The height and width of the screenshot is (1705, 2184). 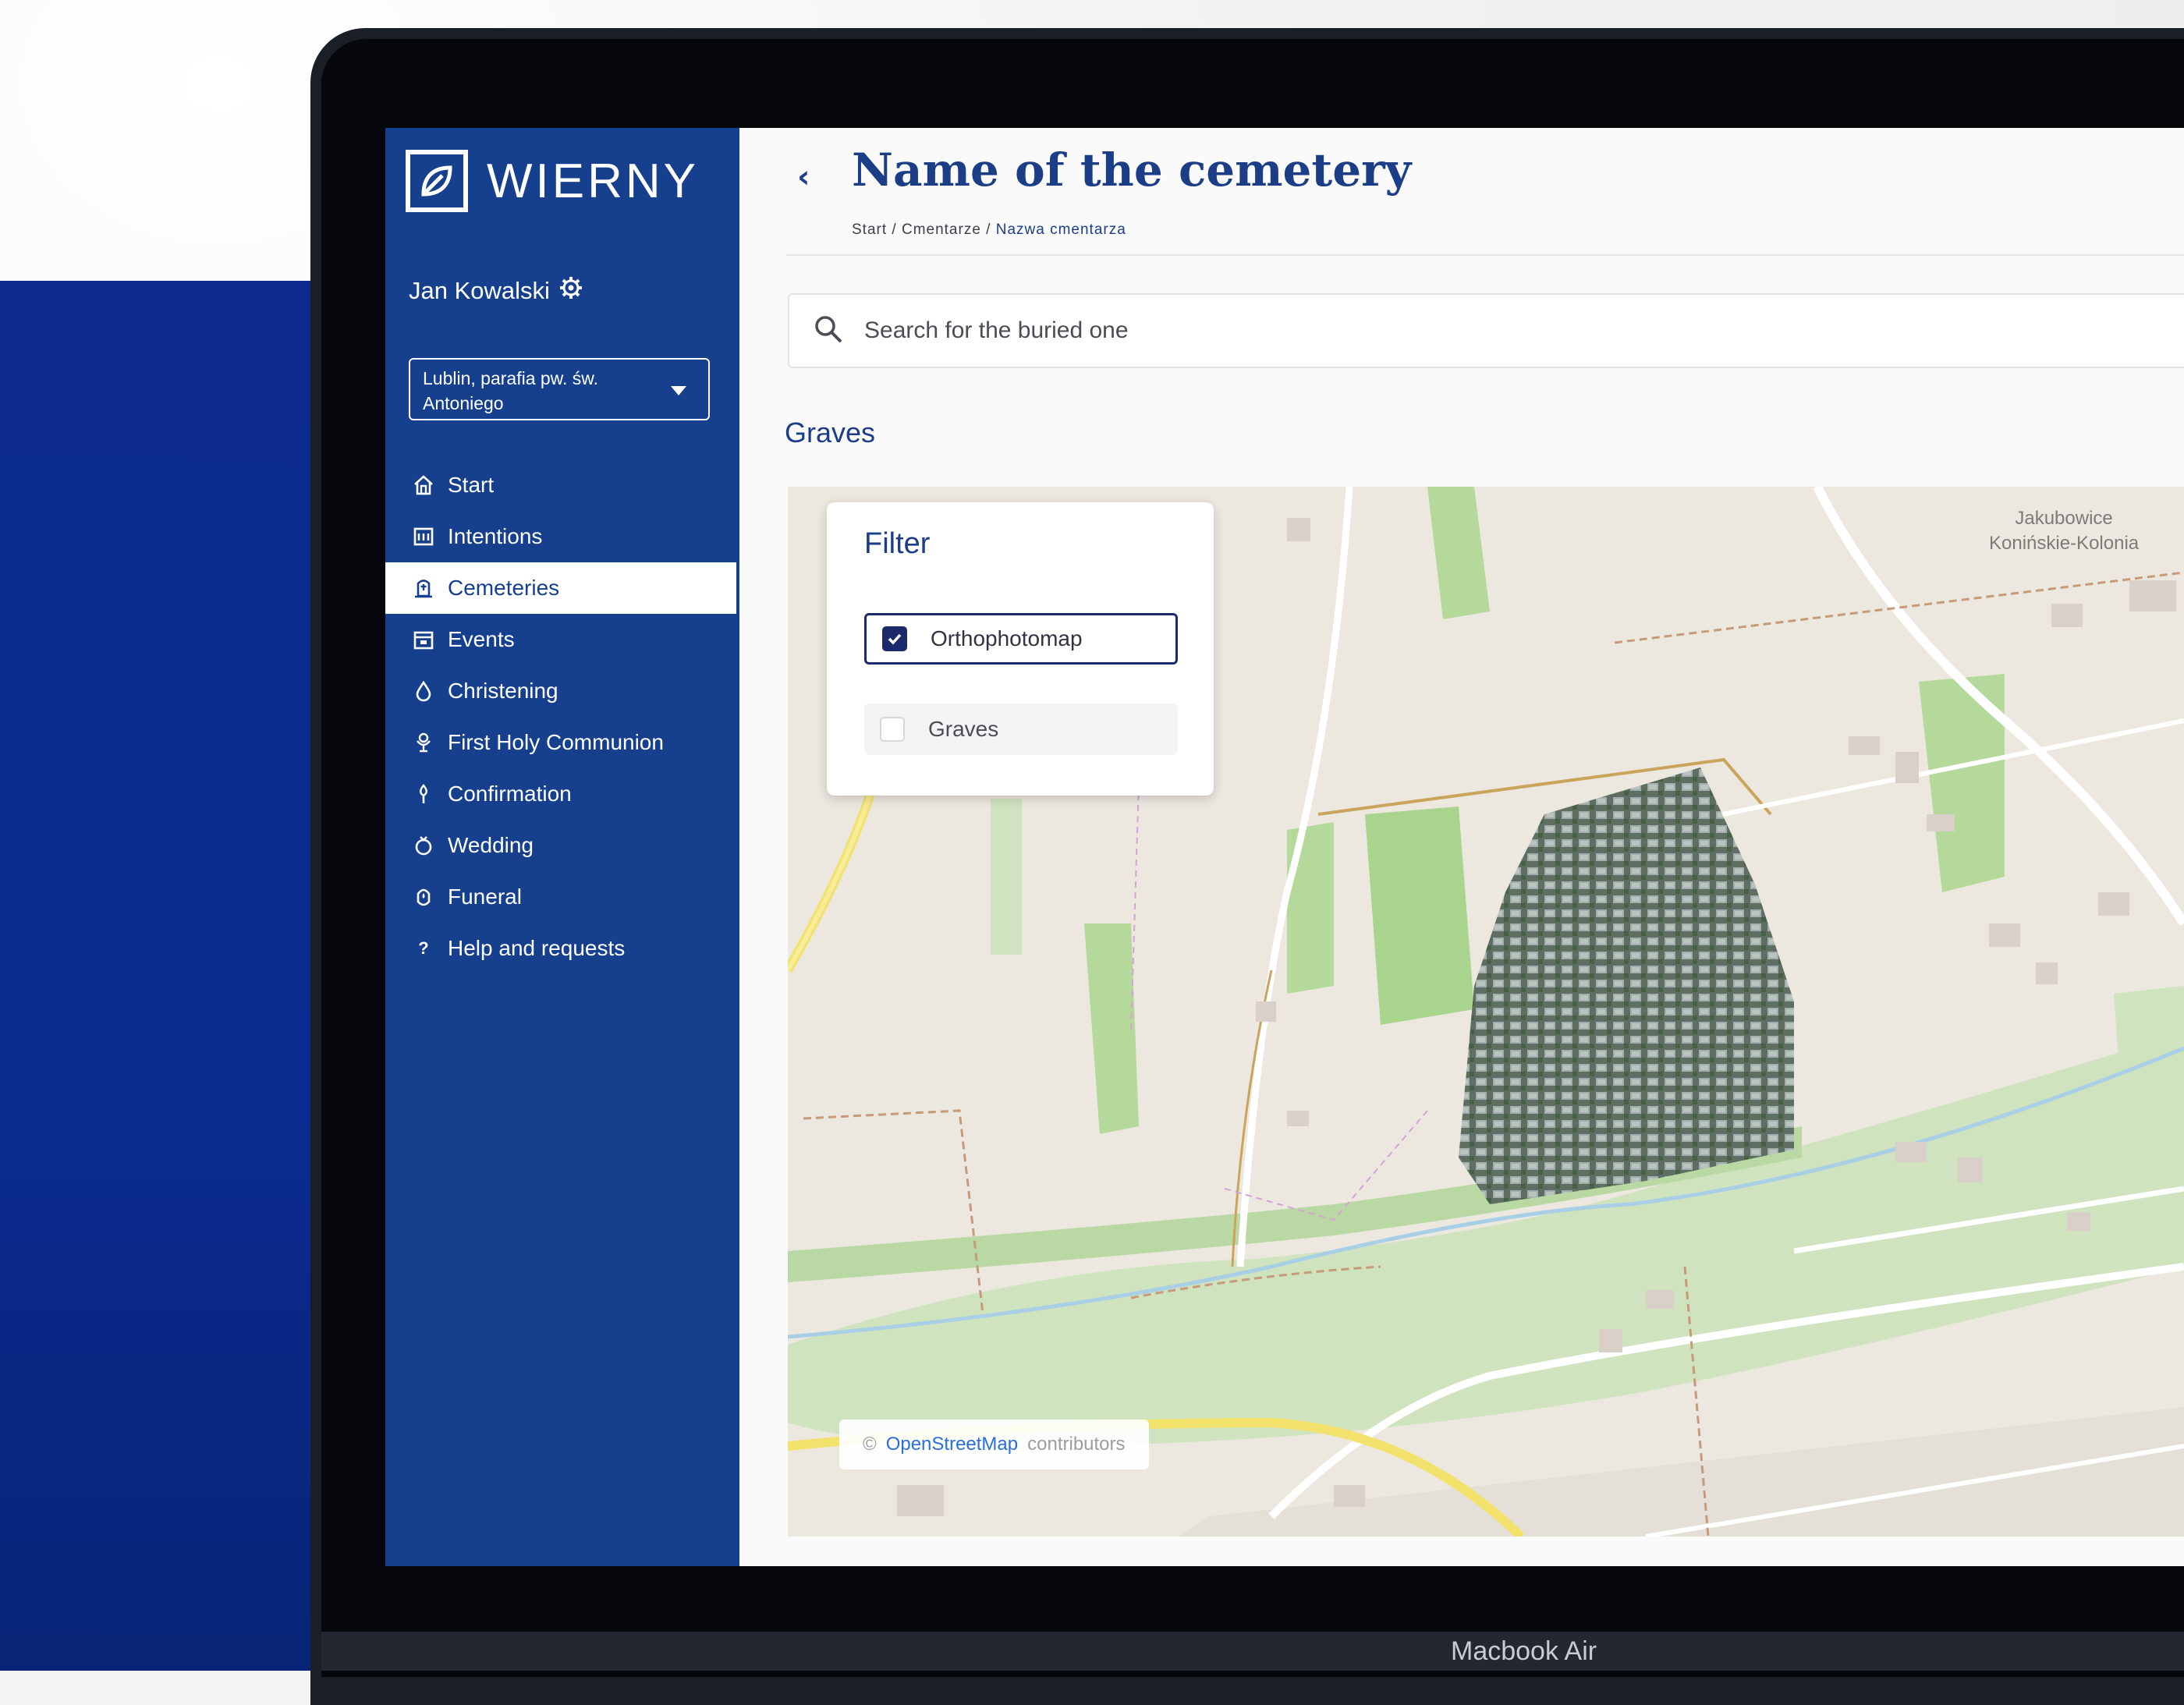 What do you see at coordinates (870, 230) in the screenshot?
I see `breadcrumb-start: Start` at bounding box center [870, 230].